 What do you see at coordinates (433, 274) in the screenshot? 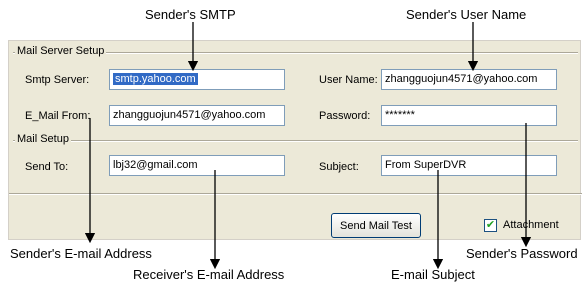
I see `annotation-email-subject: E-mail Subject` at bounding box center [433, 274].